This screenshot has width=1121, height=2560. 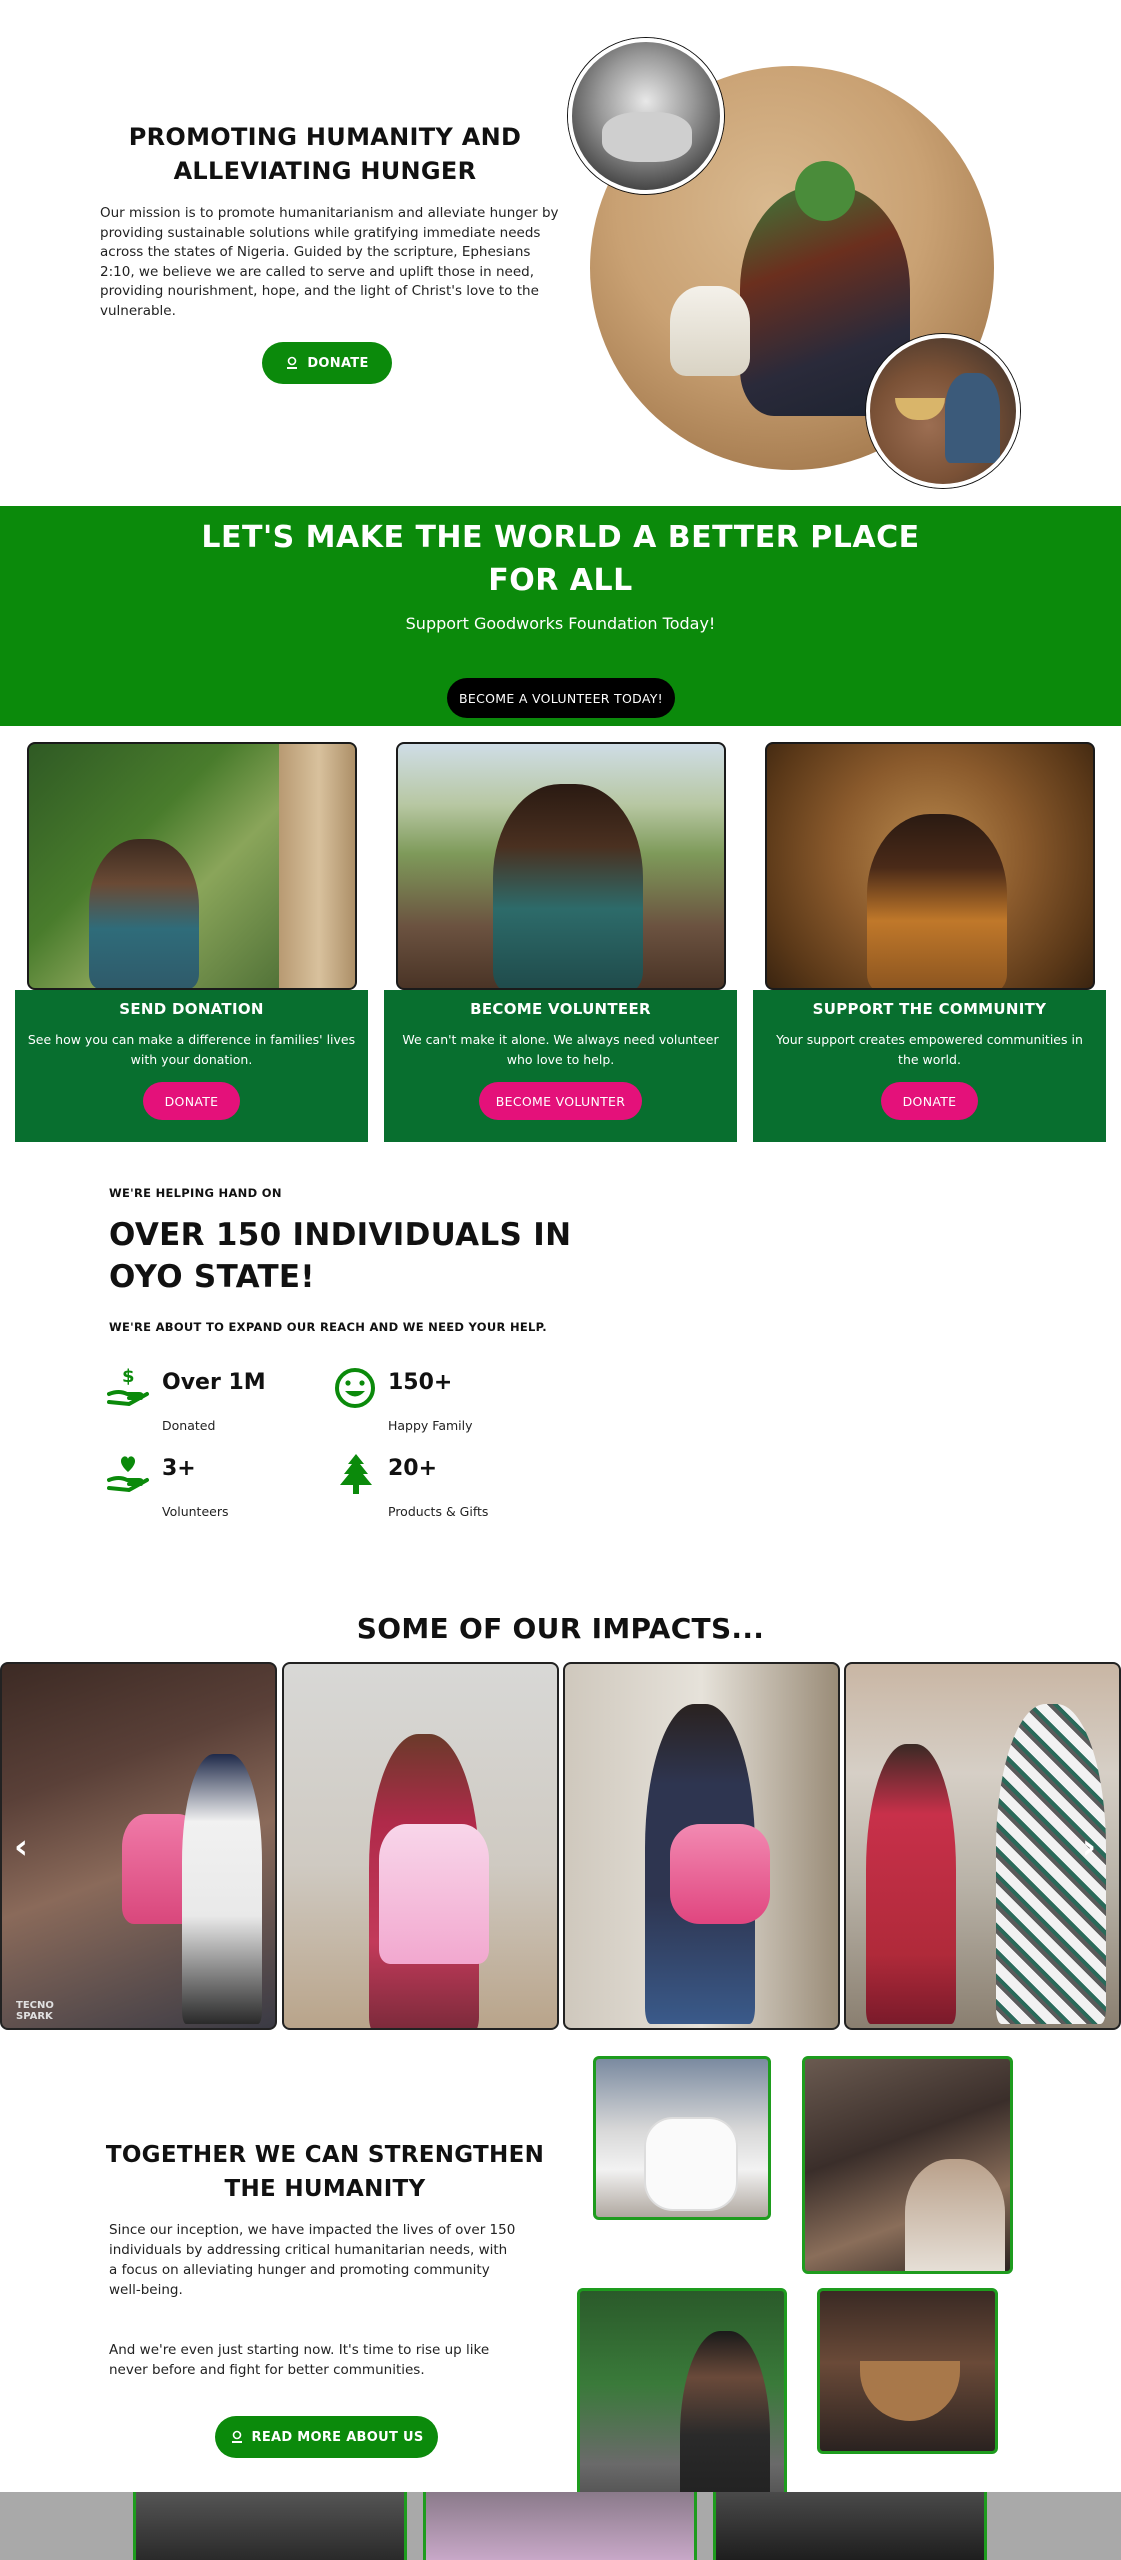 I want to click on impact-photo-3-bag, so click(x=720, y=1874).